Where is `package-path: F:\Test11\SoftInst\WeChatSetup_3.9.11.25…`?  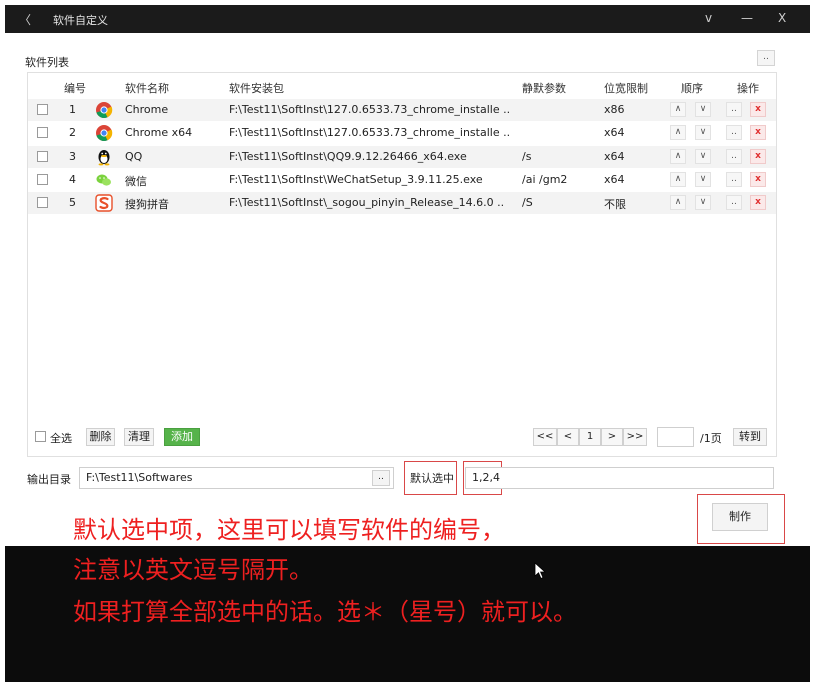
package-path: F:\Test11\SoftInst\WeChatSetup_3.9.11.25… is located at coordinates (356, 179).